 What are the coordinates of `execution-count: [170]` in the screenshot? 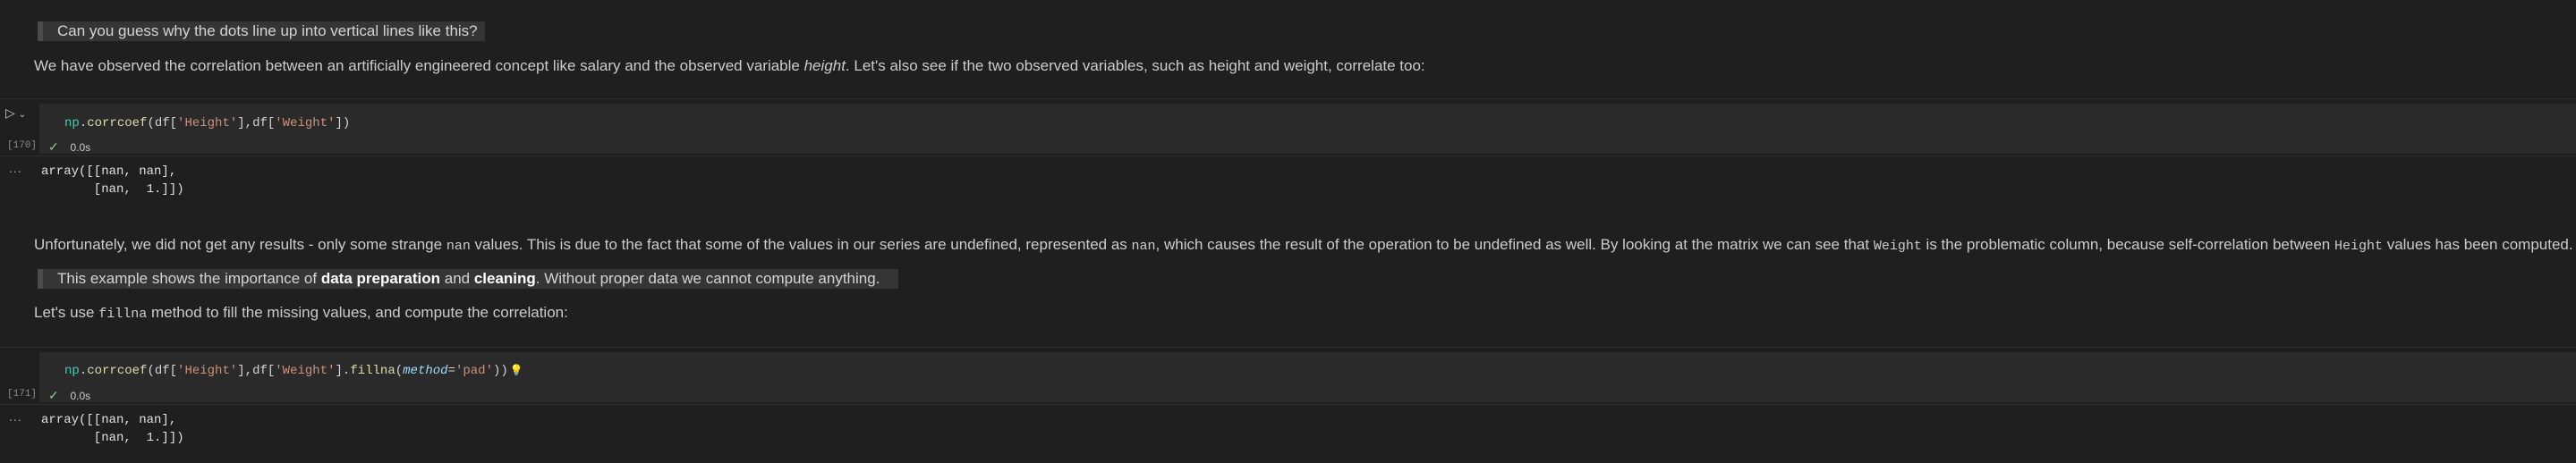 It's located at (22, 145).